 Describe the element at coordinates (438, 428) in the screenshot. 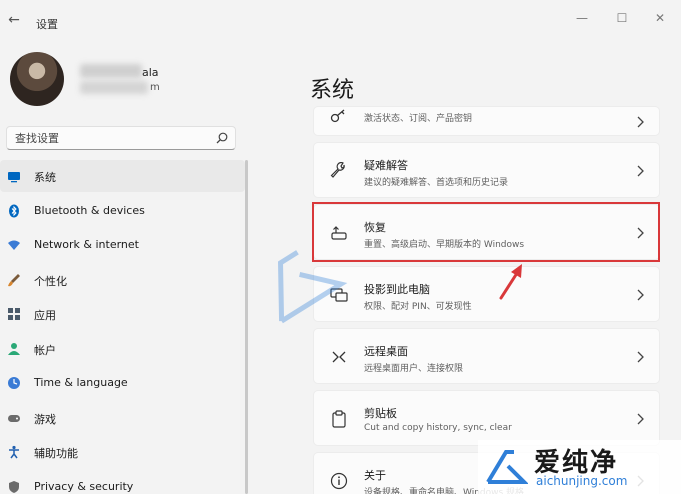

I see `card-subtitle: Cut and copy history, sync, clear` at that location.